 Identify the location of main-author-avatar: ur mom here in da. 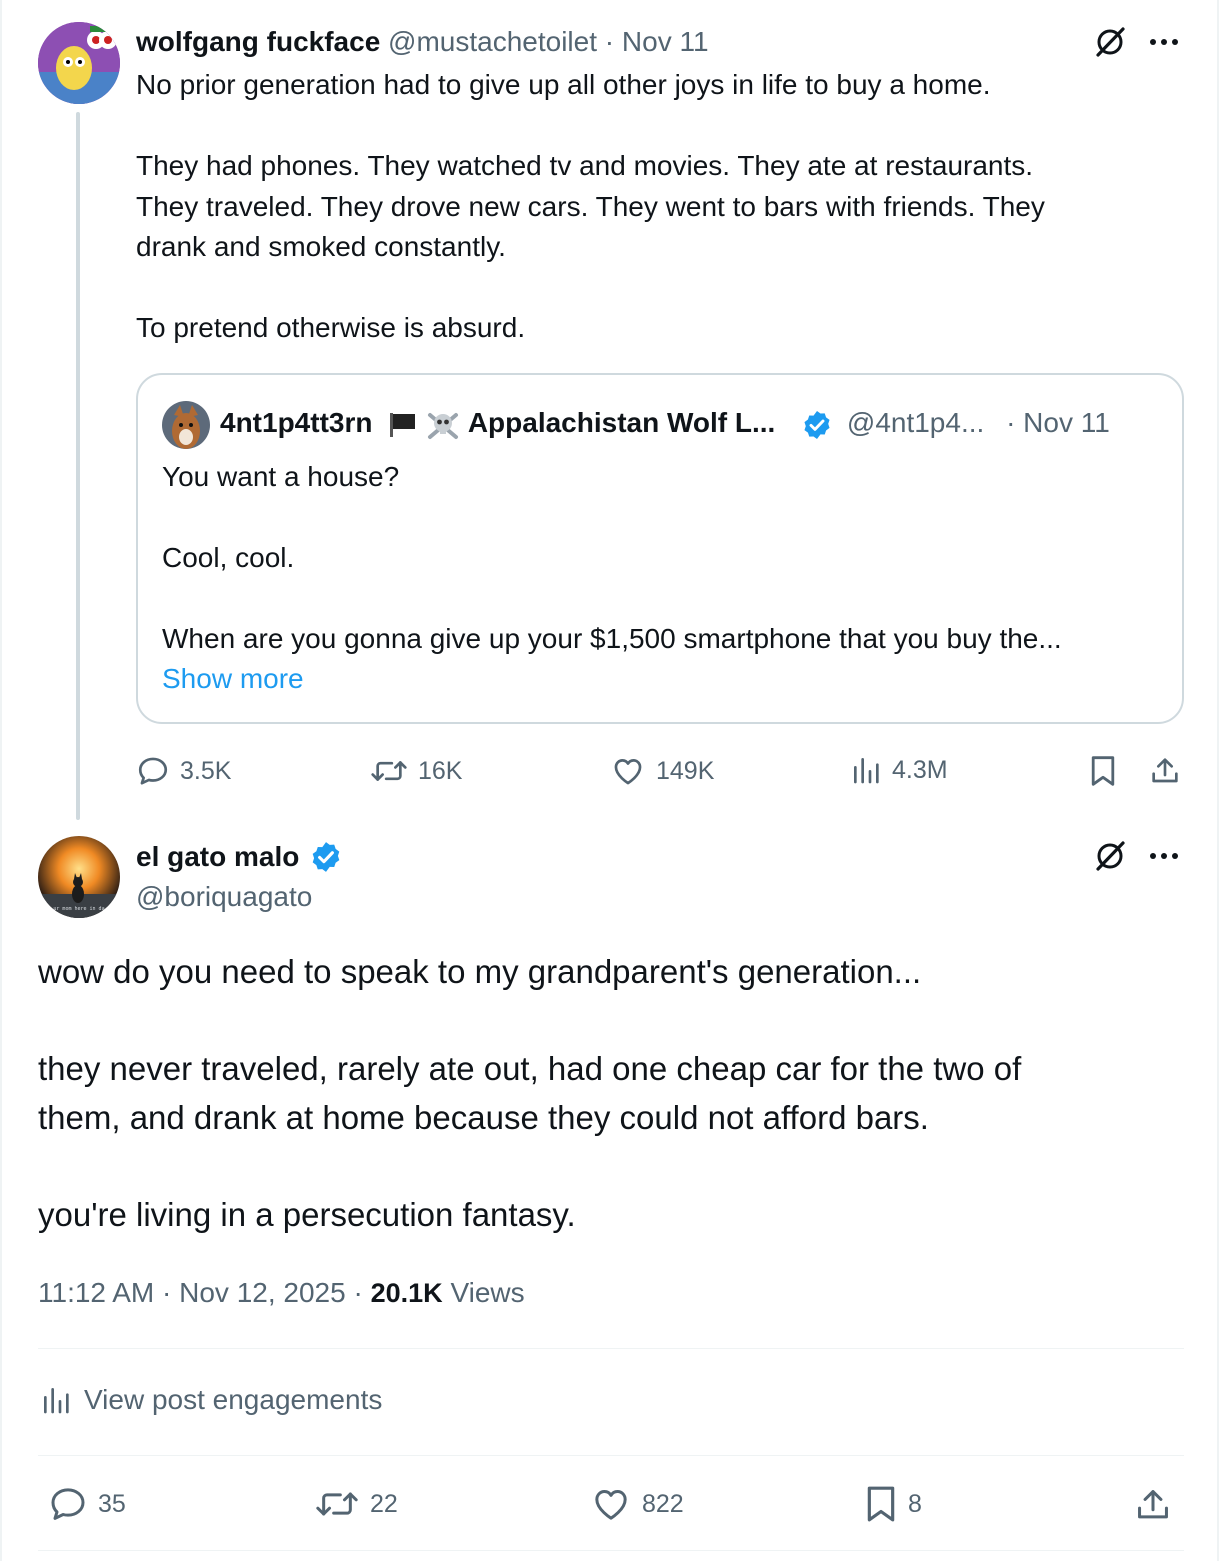
(79, 877).